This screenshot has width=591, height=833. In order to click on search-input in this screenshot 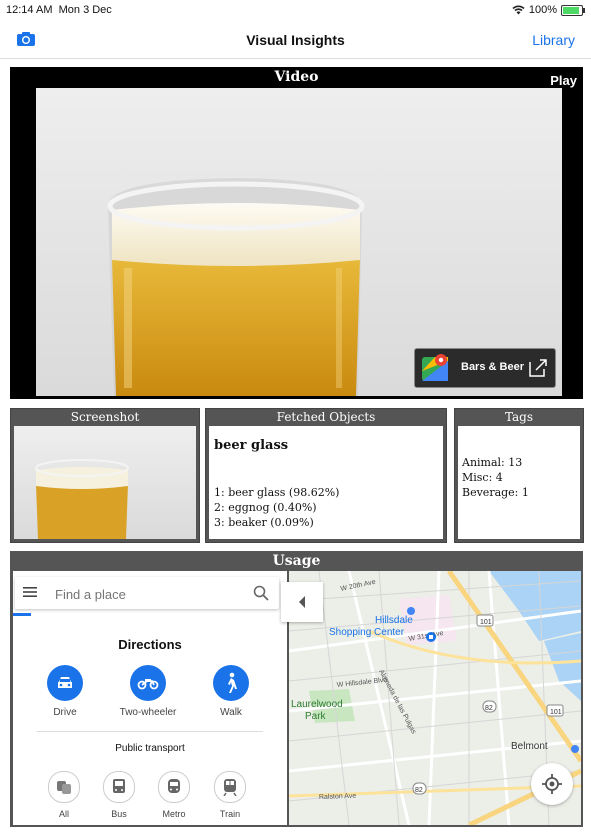, I will do `click(145, 594)`.